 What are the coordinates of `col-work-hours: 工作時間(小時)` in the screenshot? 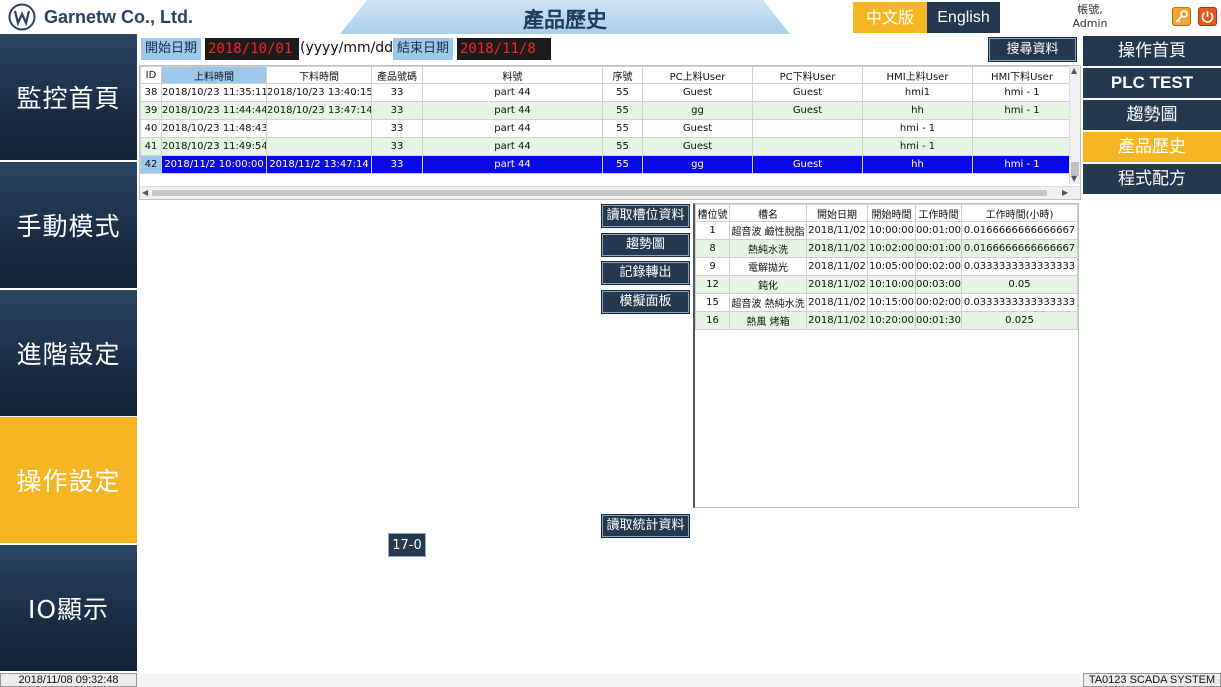 It's located at (1019, 213).